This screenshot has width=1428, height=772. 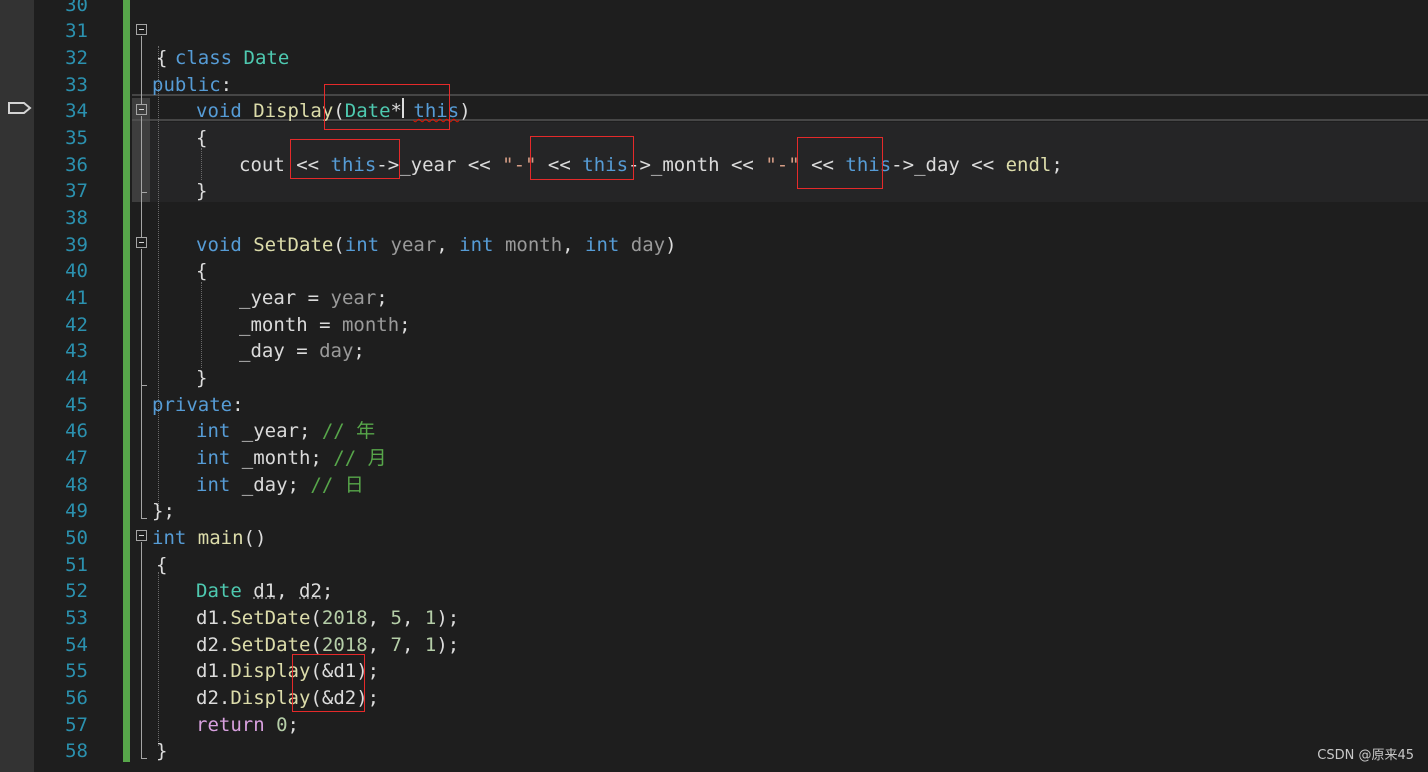 I want to click on param-name: year, so click(x=353, y=298).